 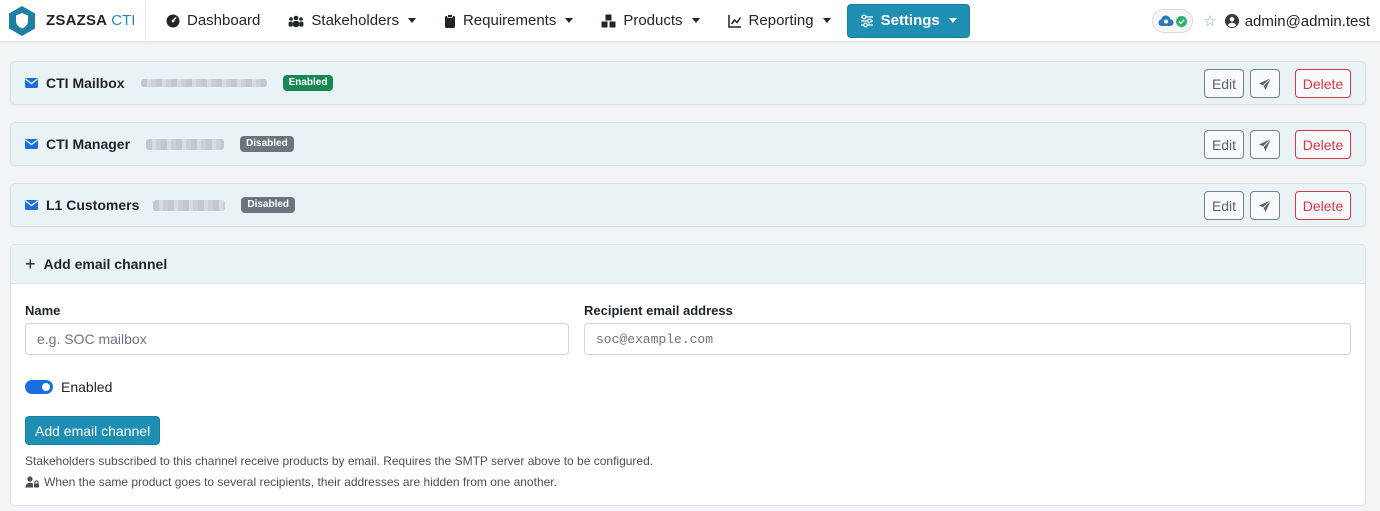 What do you see at coordinates (123, 20) in the screenshot?
I see `brand-suffix: CTI` at bounding box center [123, 20].